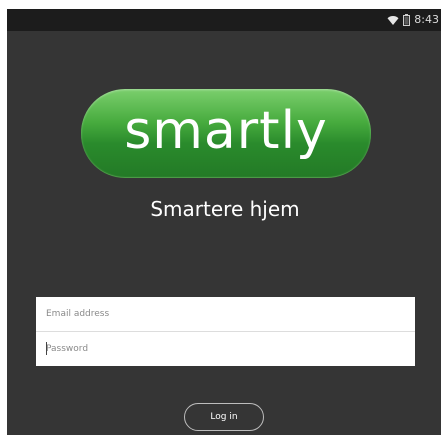  I want to click on email-field, so click(225, 314).